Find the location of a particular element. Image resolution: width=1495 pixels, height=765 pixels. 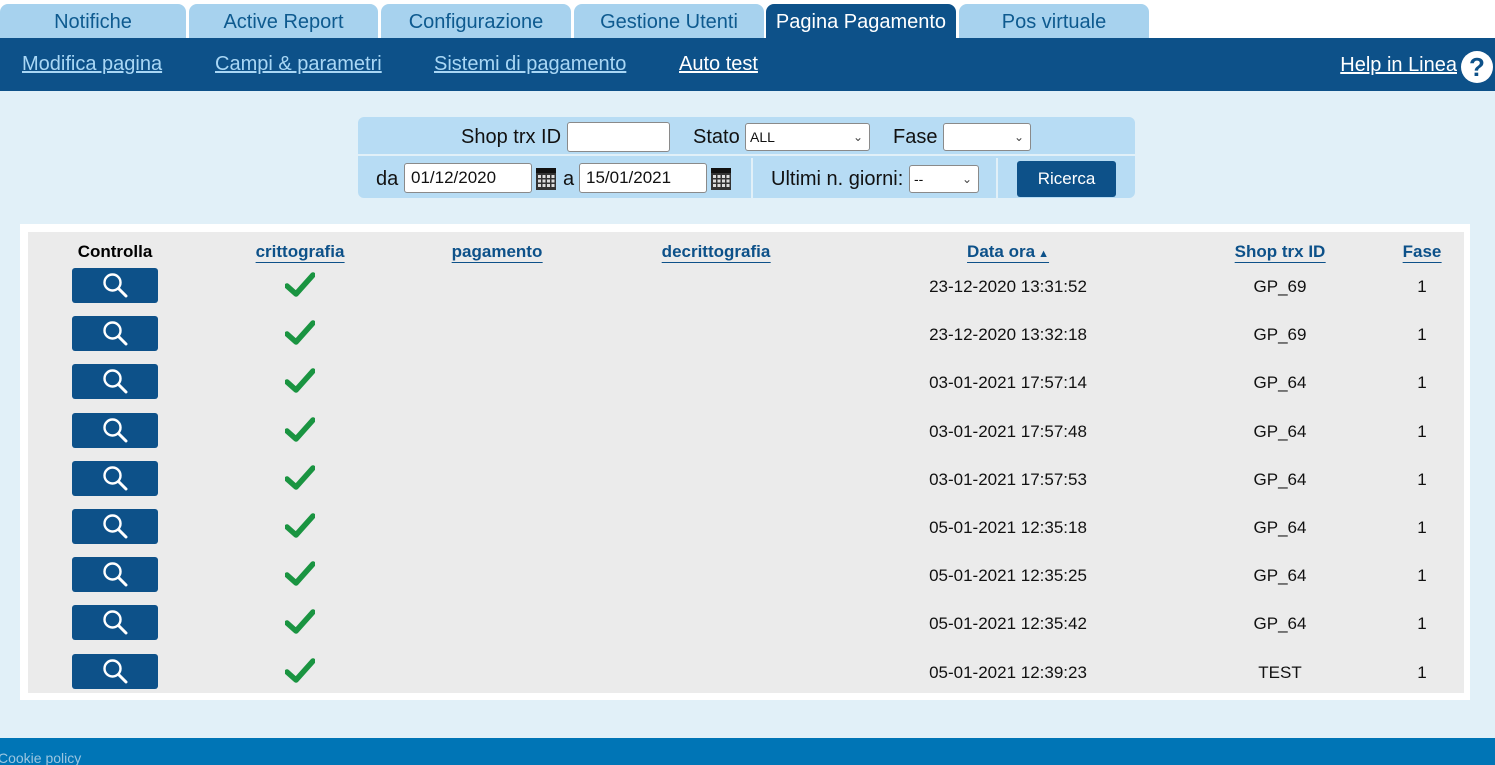

date-to-input is located at coordinates (643, 178).